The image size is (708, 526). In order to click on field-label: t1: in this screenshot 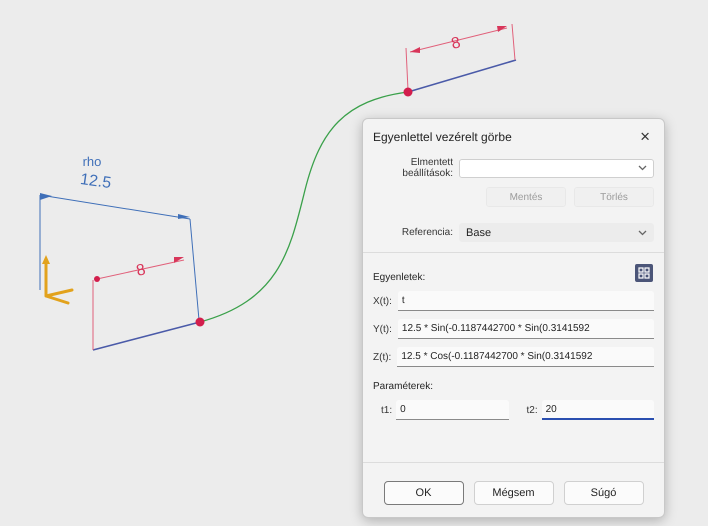, I will do `click(386, 410)`.